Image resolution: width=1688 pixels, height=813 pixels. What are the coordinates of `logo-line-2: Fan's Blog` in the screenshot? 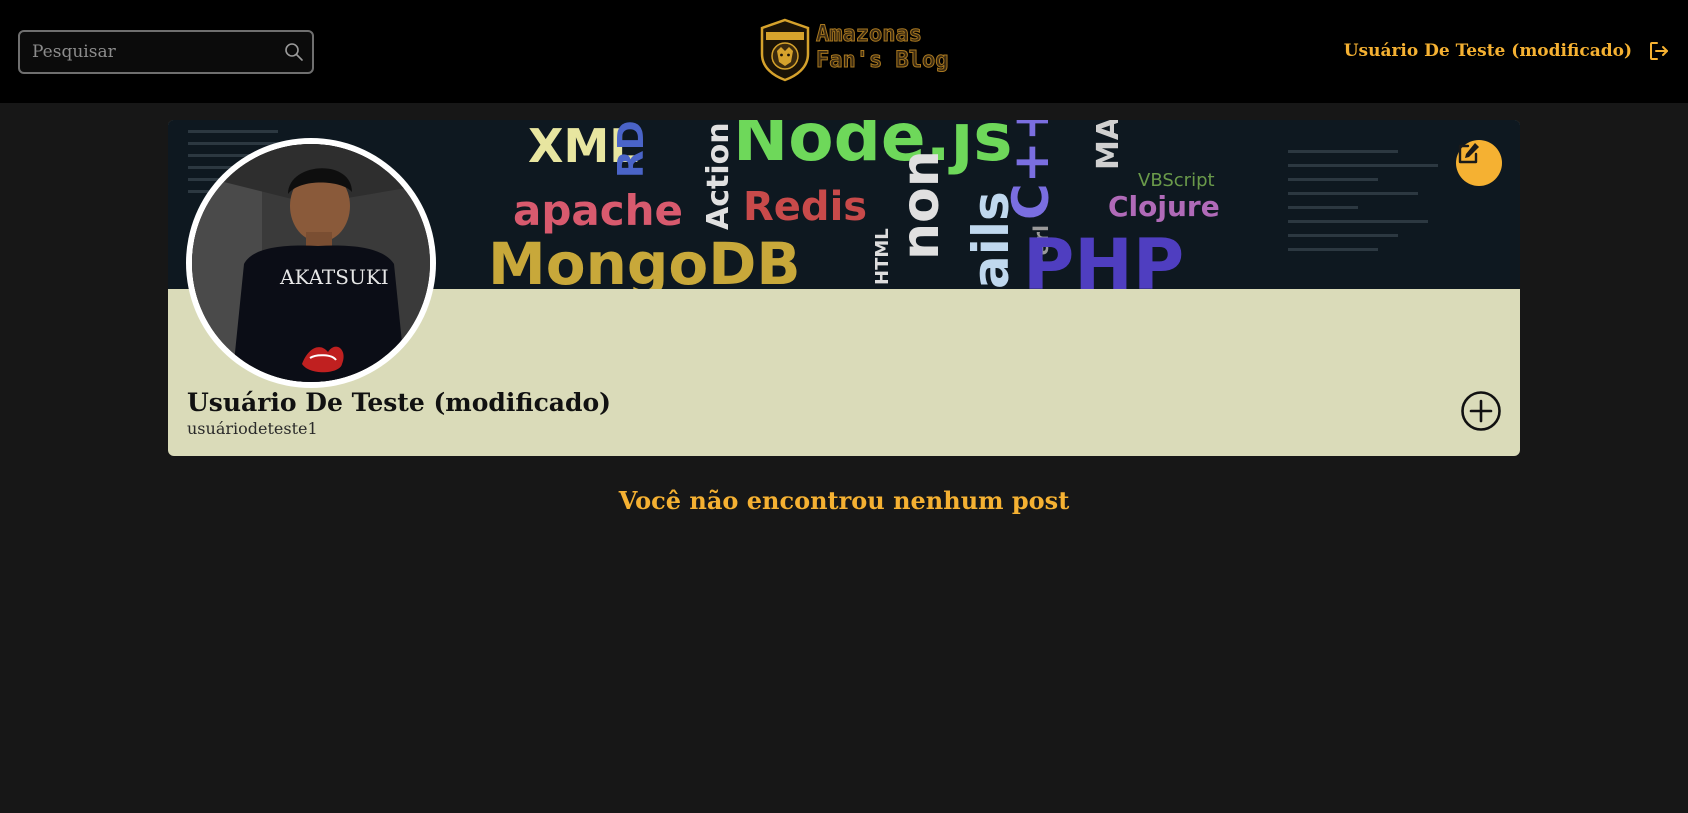 It's located at (882, 61).